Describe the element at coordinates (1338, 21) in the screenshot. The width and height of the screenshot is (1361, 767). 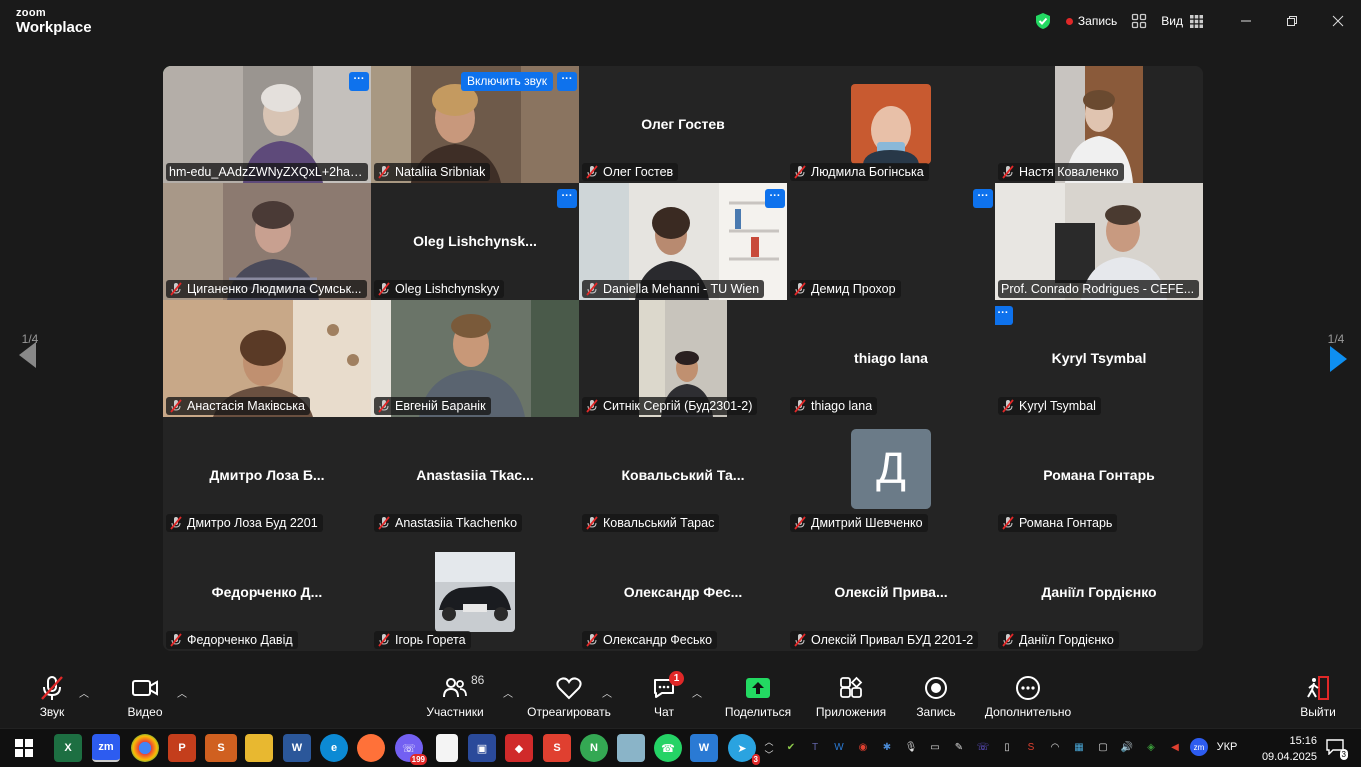
I see `close-button` at that location.